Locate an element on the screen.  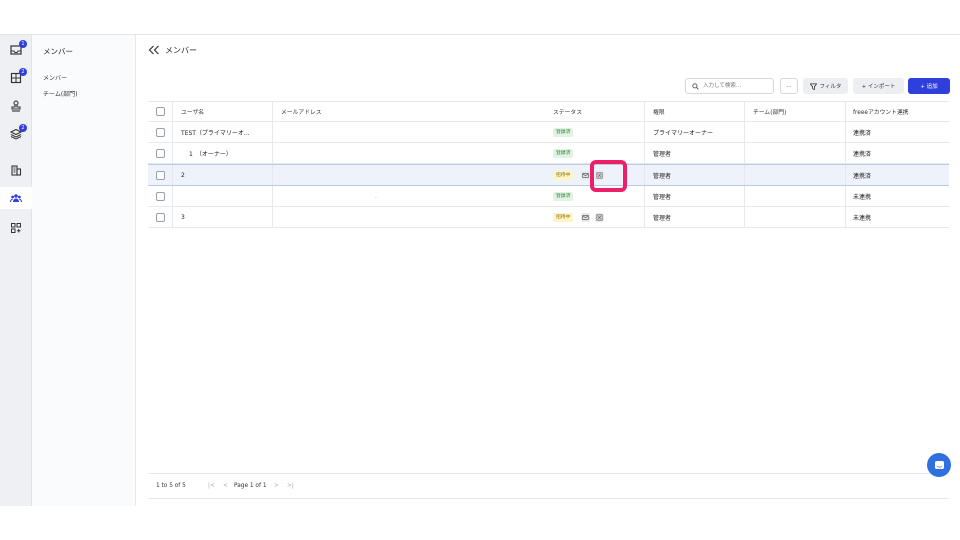
user-name: 3 is located at coordinates (183, 217).